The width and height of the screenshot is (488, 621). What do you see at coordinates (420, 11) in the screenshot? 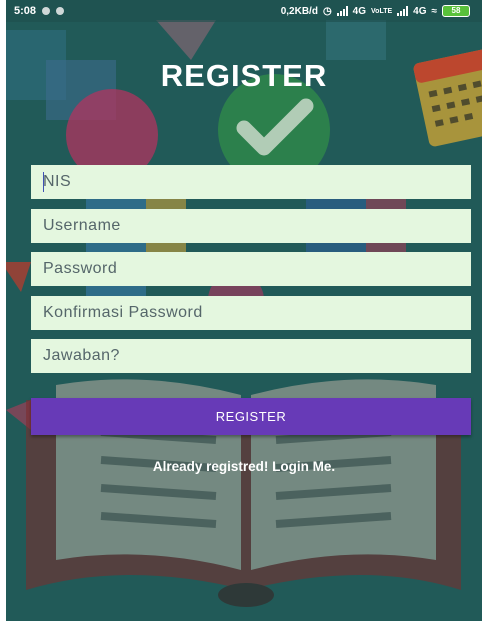
I see `network-type-2: 4G` at bounding box center [420, 11].